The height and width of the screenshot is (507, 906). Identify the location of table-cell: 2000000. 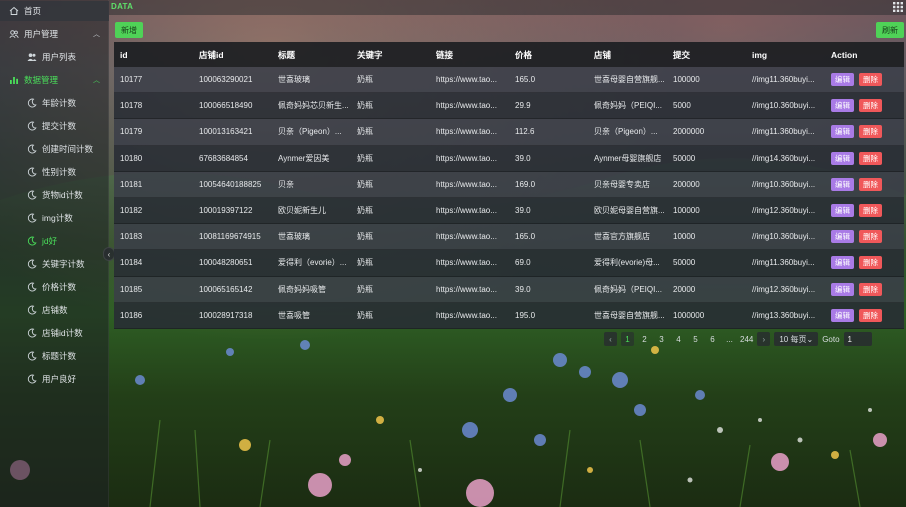
(689, 132).